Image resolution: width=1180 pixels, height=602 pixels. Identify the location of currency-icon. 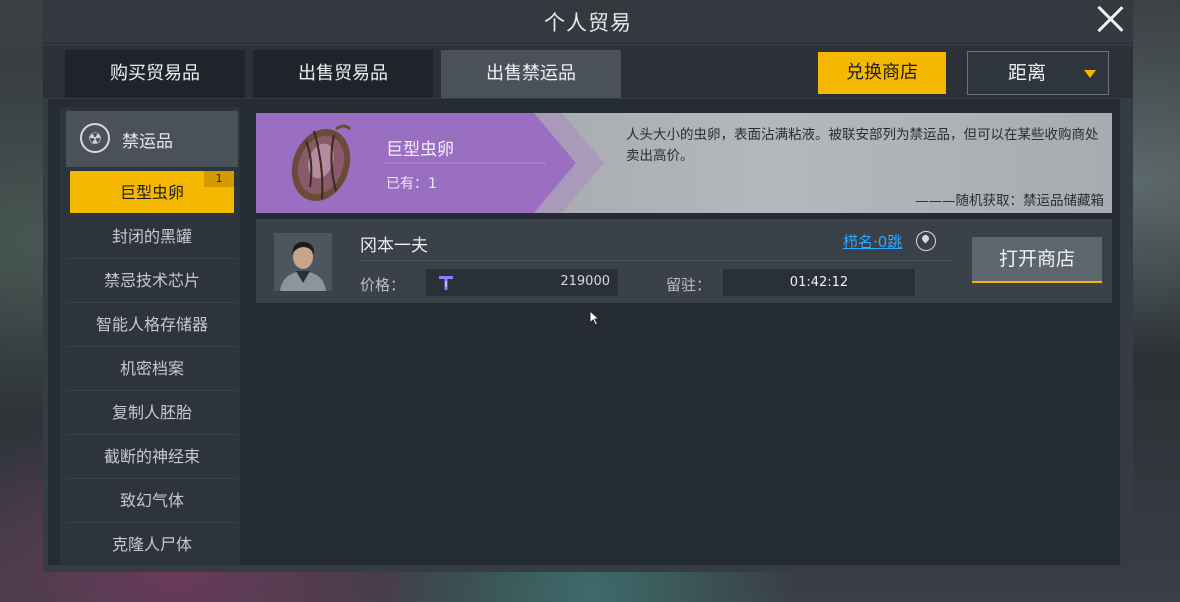
(446, 283).